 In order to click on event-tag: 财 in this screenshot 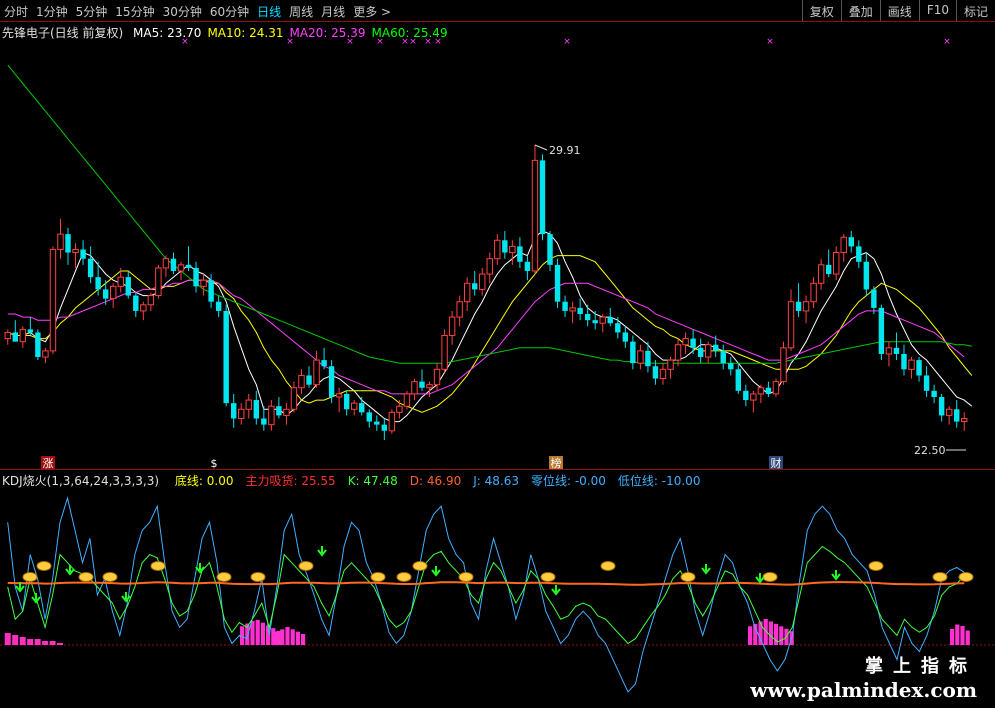, I will do `click(776, 463)`.